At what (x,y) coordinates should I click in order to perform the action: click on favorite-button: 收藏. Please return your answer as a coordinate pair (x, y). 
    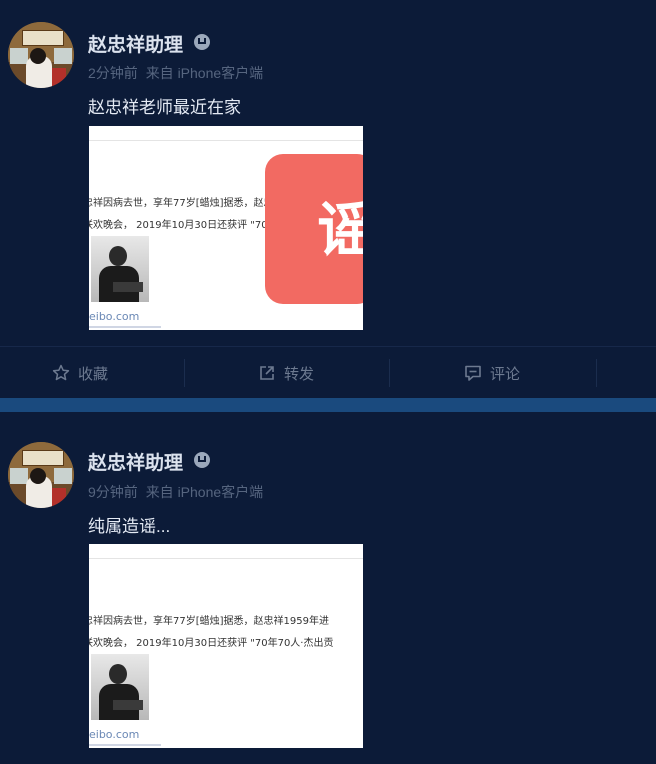
    Looking at the image, I should click on (80, 373).